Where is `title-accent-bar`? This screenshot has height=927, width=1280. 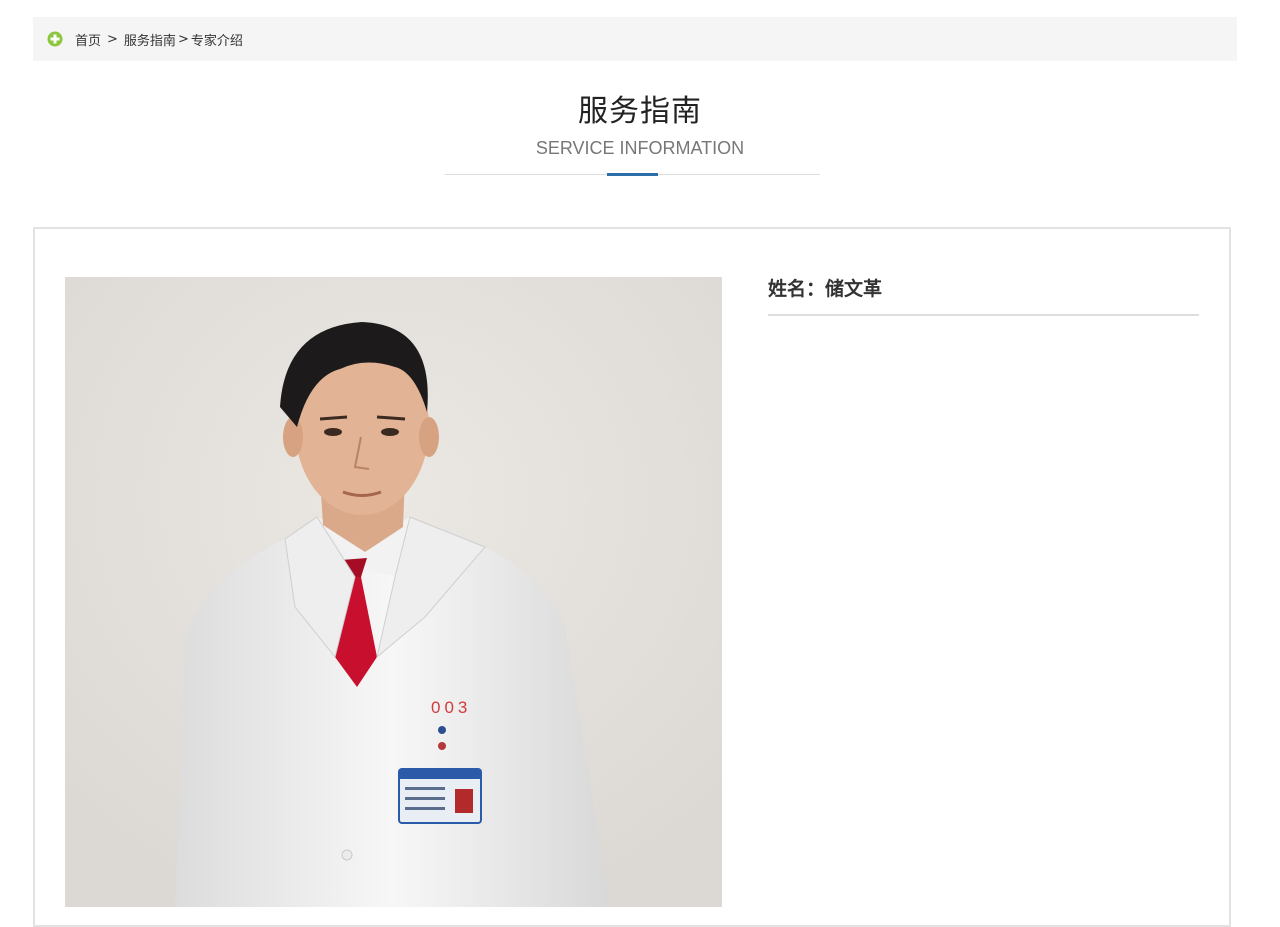 title-accent-bar is located at coordinates (632, 174).